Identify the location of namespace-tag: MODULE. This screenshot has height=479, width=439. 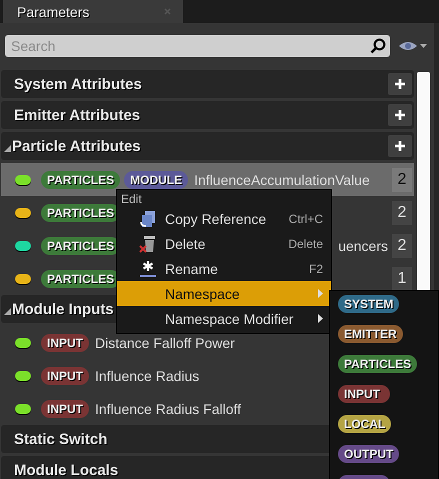
(156, 179).